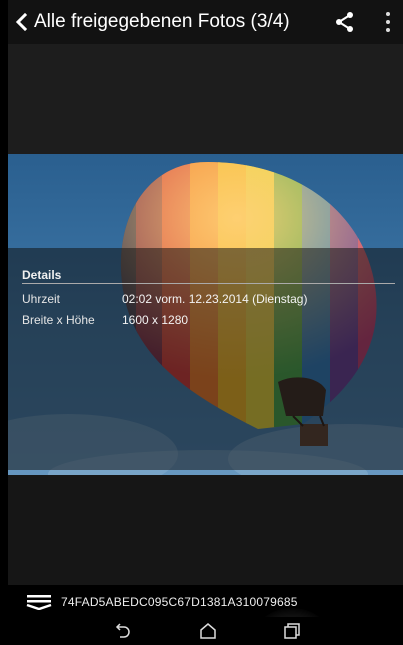 The height and width of the screenshot is (645, 403). I want to click on nav-back-button, so click(124, 631).